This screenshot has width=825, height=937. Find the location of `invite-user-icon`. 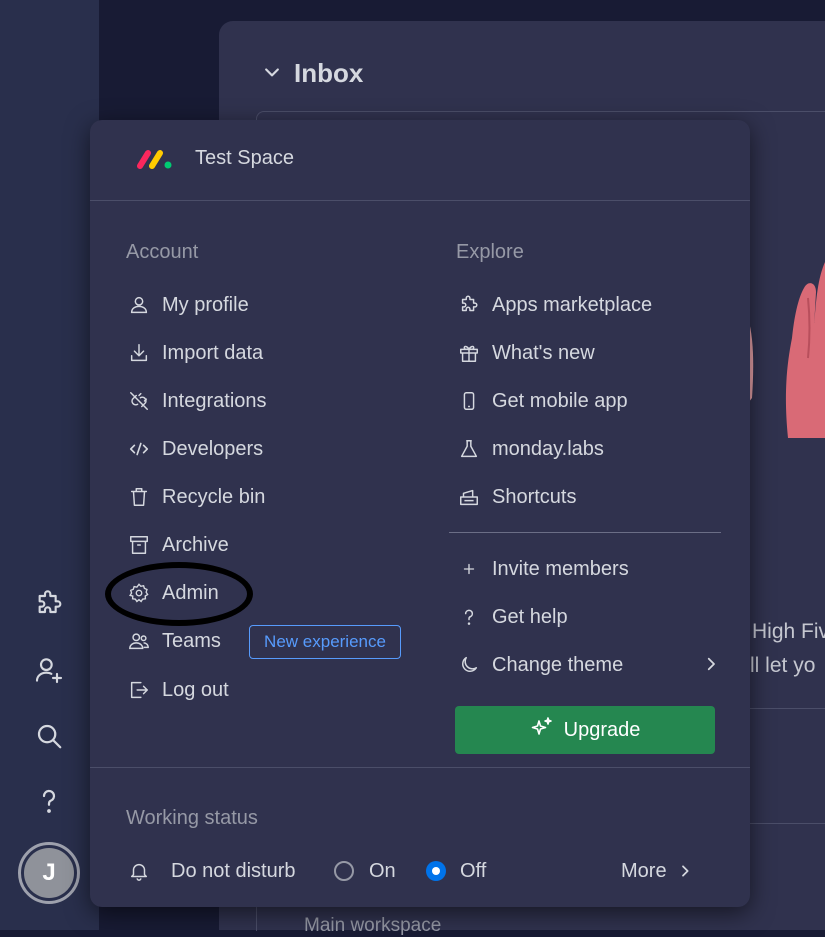

invite-user-icon is located at coordinates (49, 670).